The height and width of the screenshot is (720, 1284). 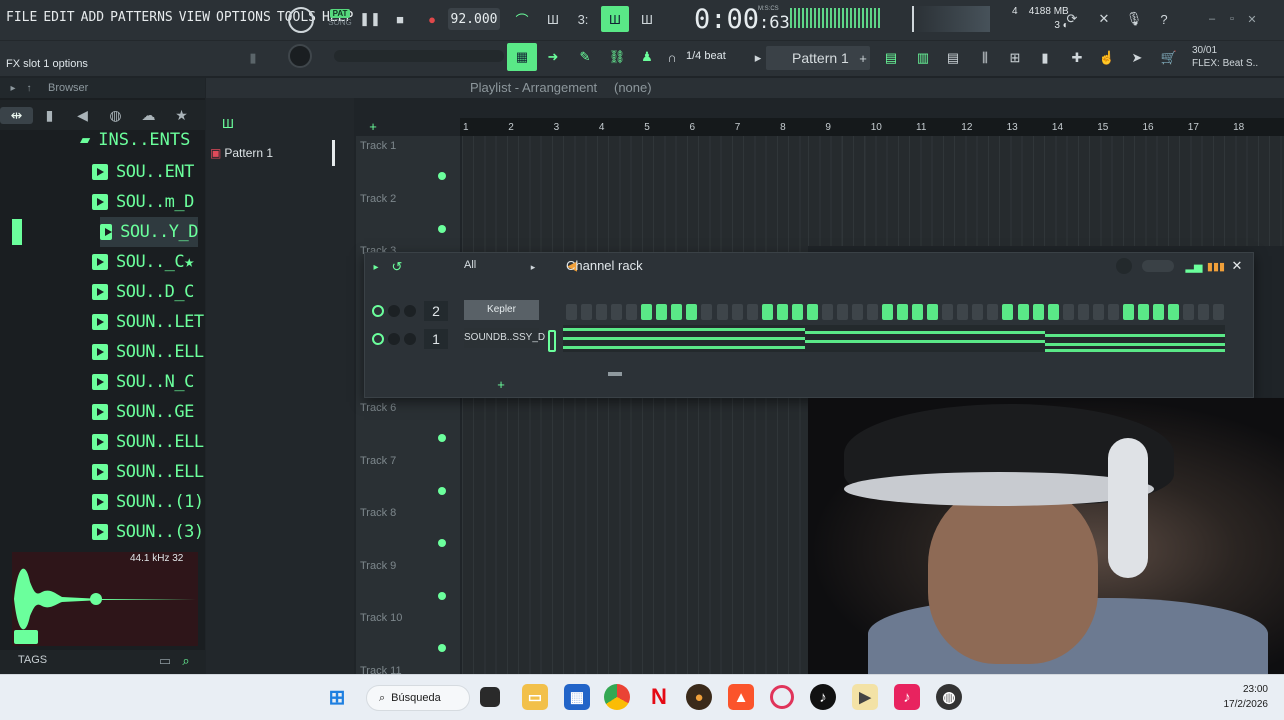 What do you see at coordinates (907, 697) in the screenshot?
I see `tiktok-studio-icon: ♪` at bounding box center [907, 697].